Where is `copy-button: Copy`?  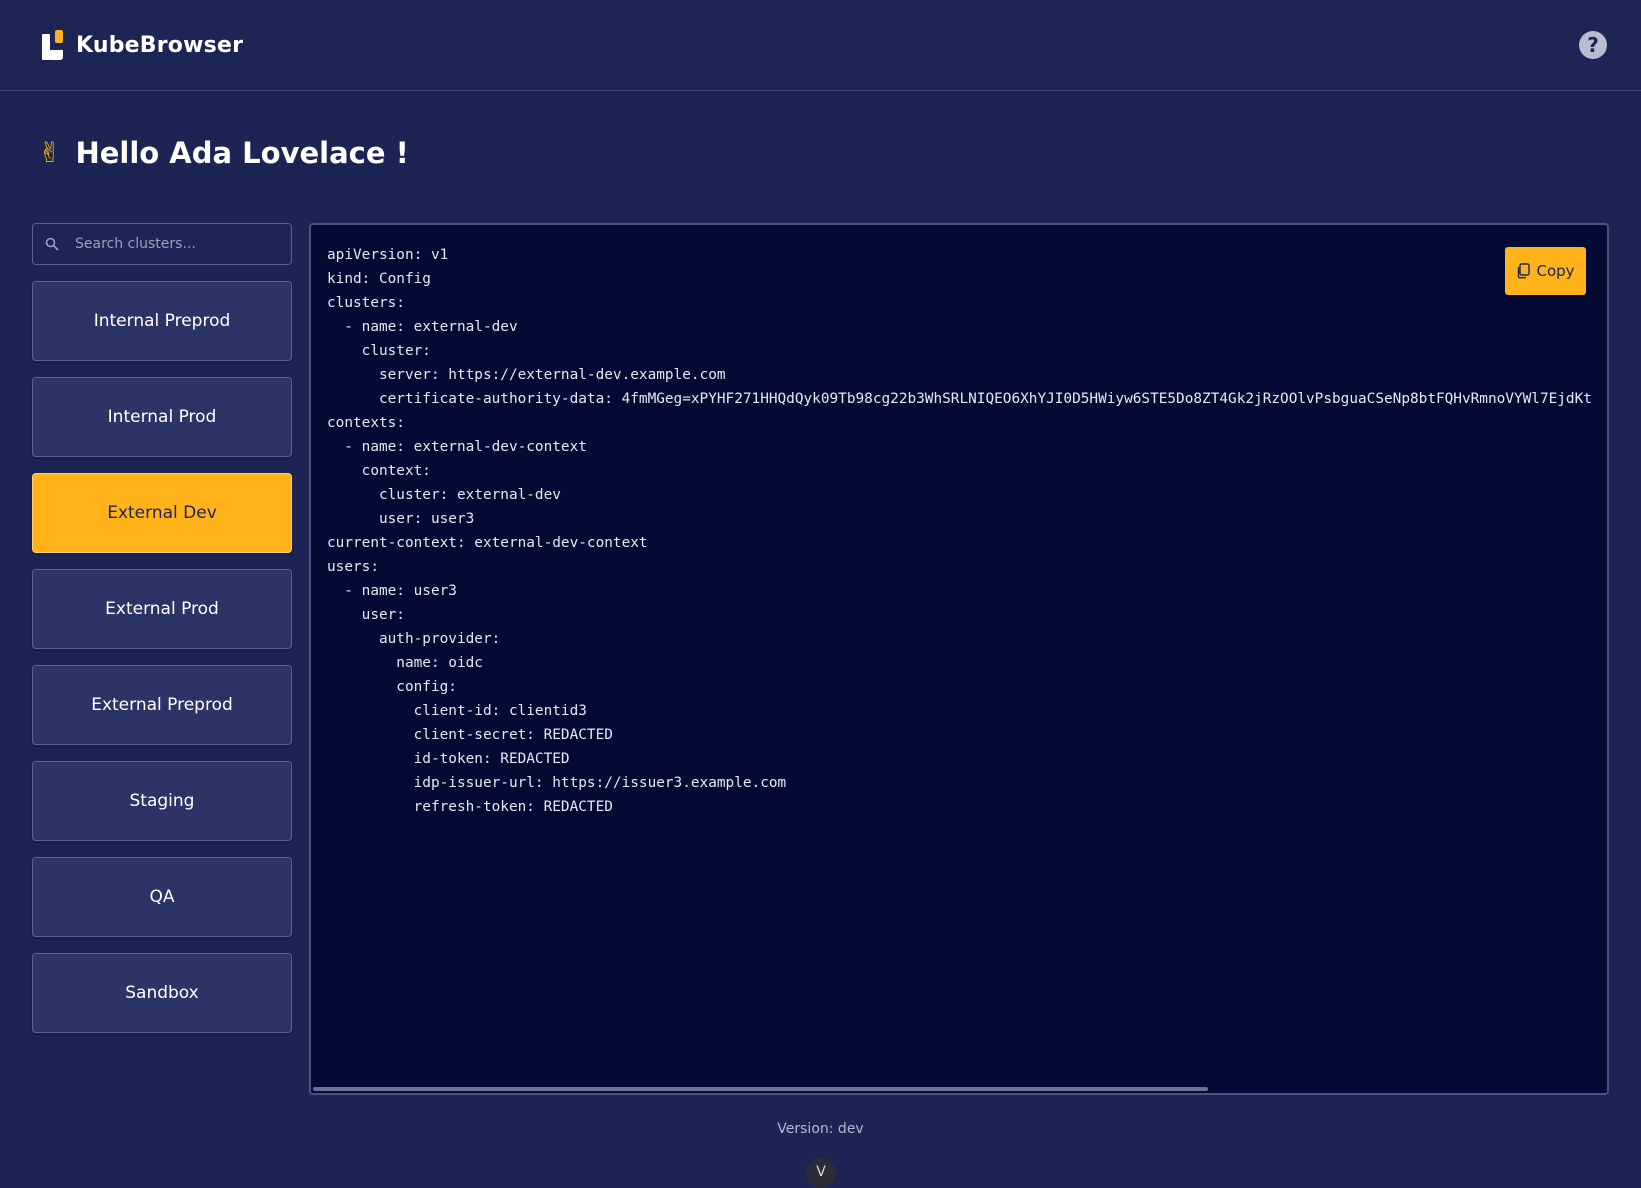
copy-button: Copy is located at coordinates (1545, 271).